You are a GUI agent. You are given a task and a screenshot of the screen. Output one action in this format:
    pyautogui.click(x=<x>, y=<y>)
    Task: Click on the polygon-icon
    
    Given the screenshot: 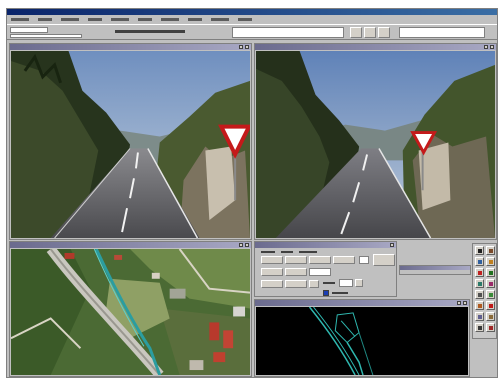 What is the action you would take?
    pyautogui.click(x=479, y=283)
    